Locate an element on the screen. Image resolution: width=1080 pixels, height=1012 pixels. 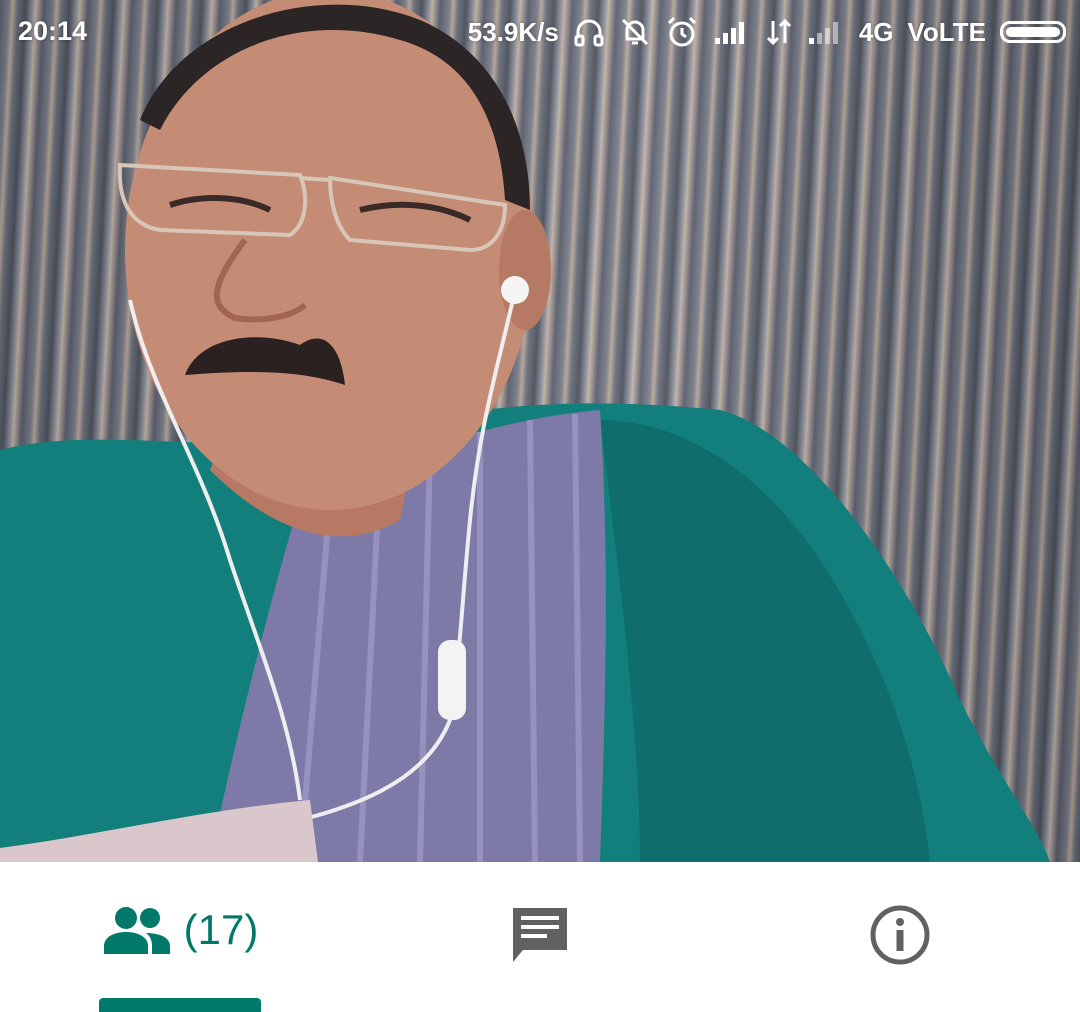
info-icon is located at coordinates (900, 935).